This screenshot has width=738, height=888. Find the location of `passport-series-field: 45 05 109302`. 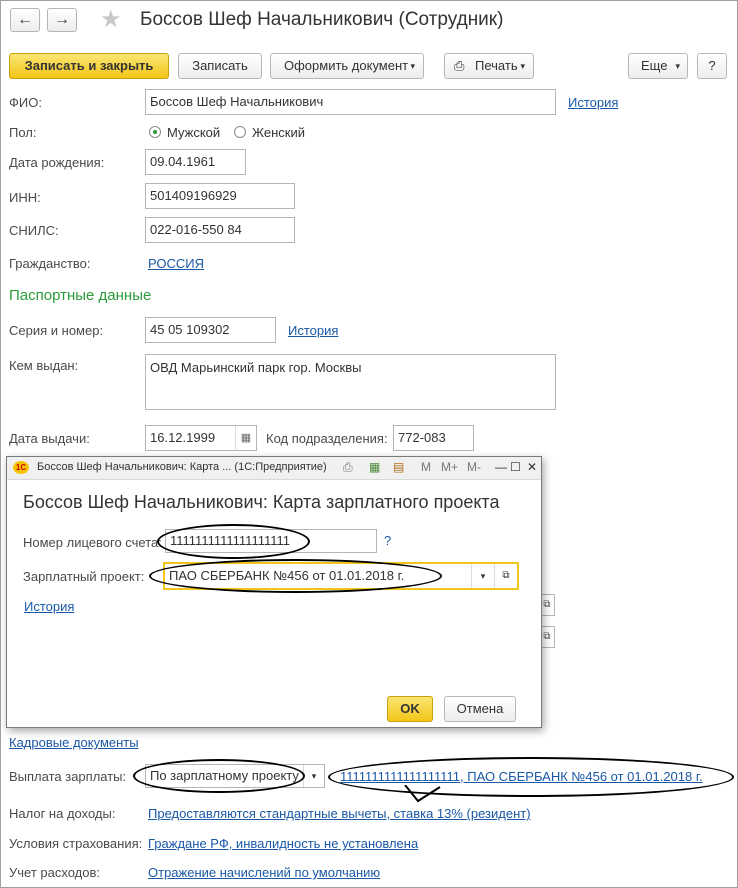

passport-series-field: 45 05 109302 is located at coordinates (210, 330).